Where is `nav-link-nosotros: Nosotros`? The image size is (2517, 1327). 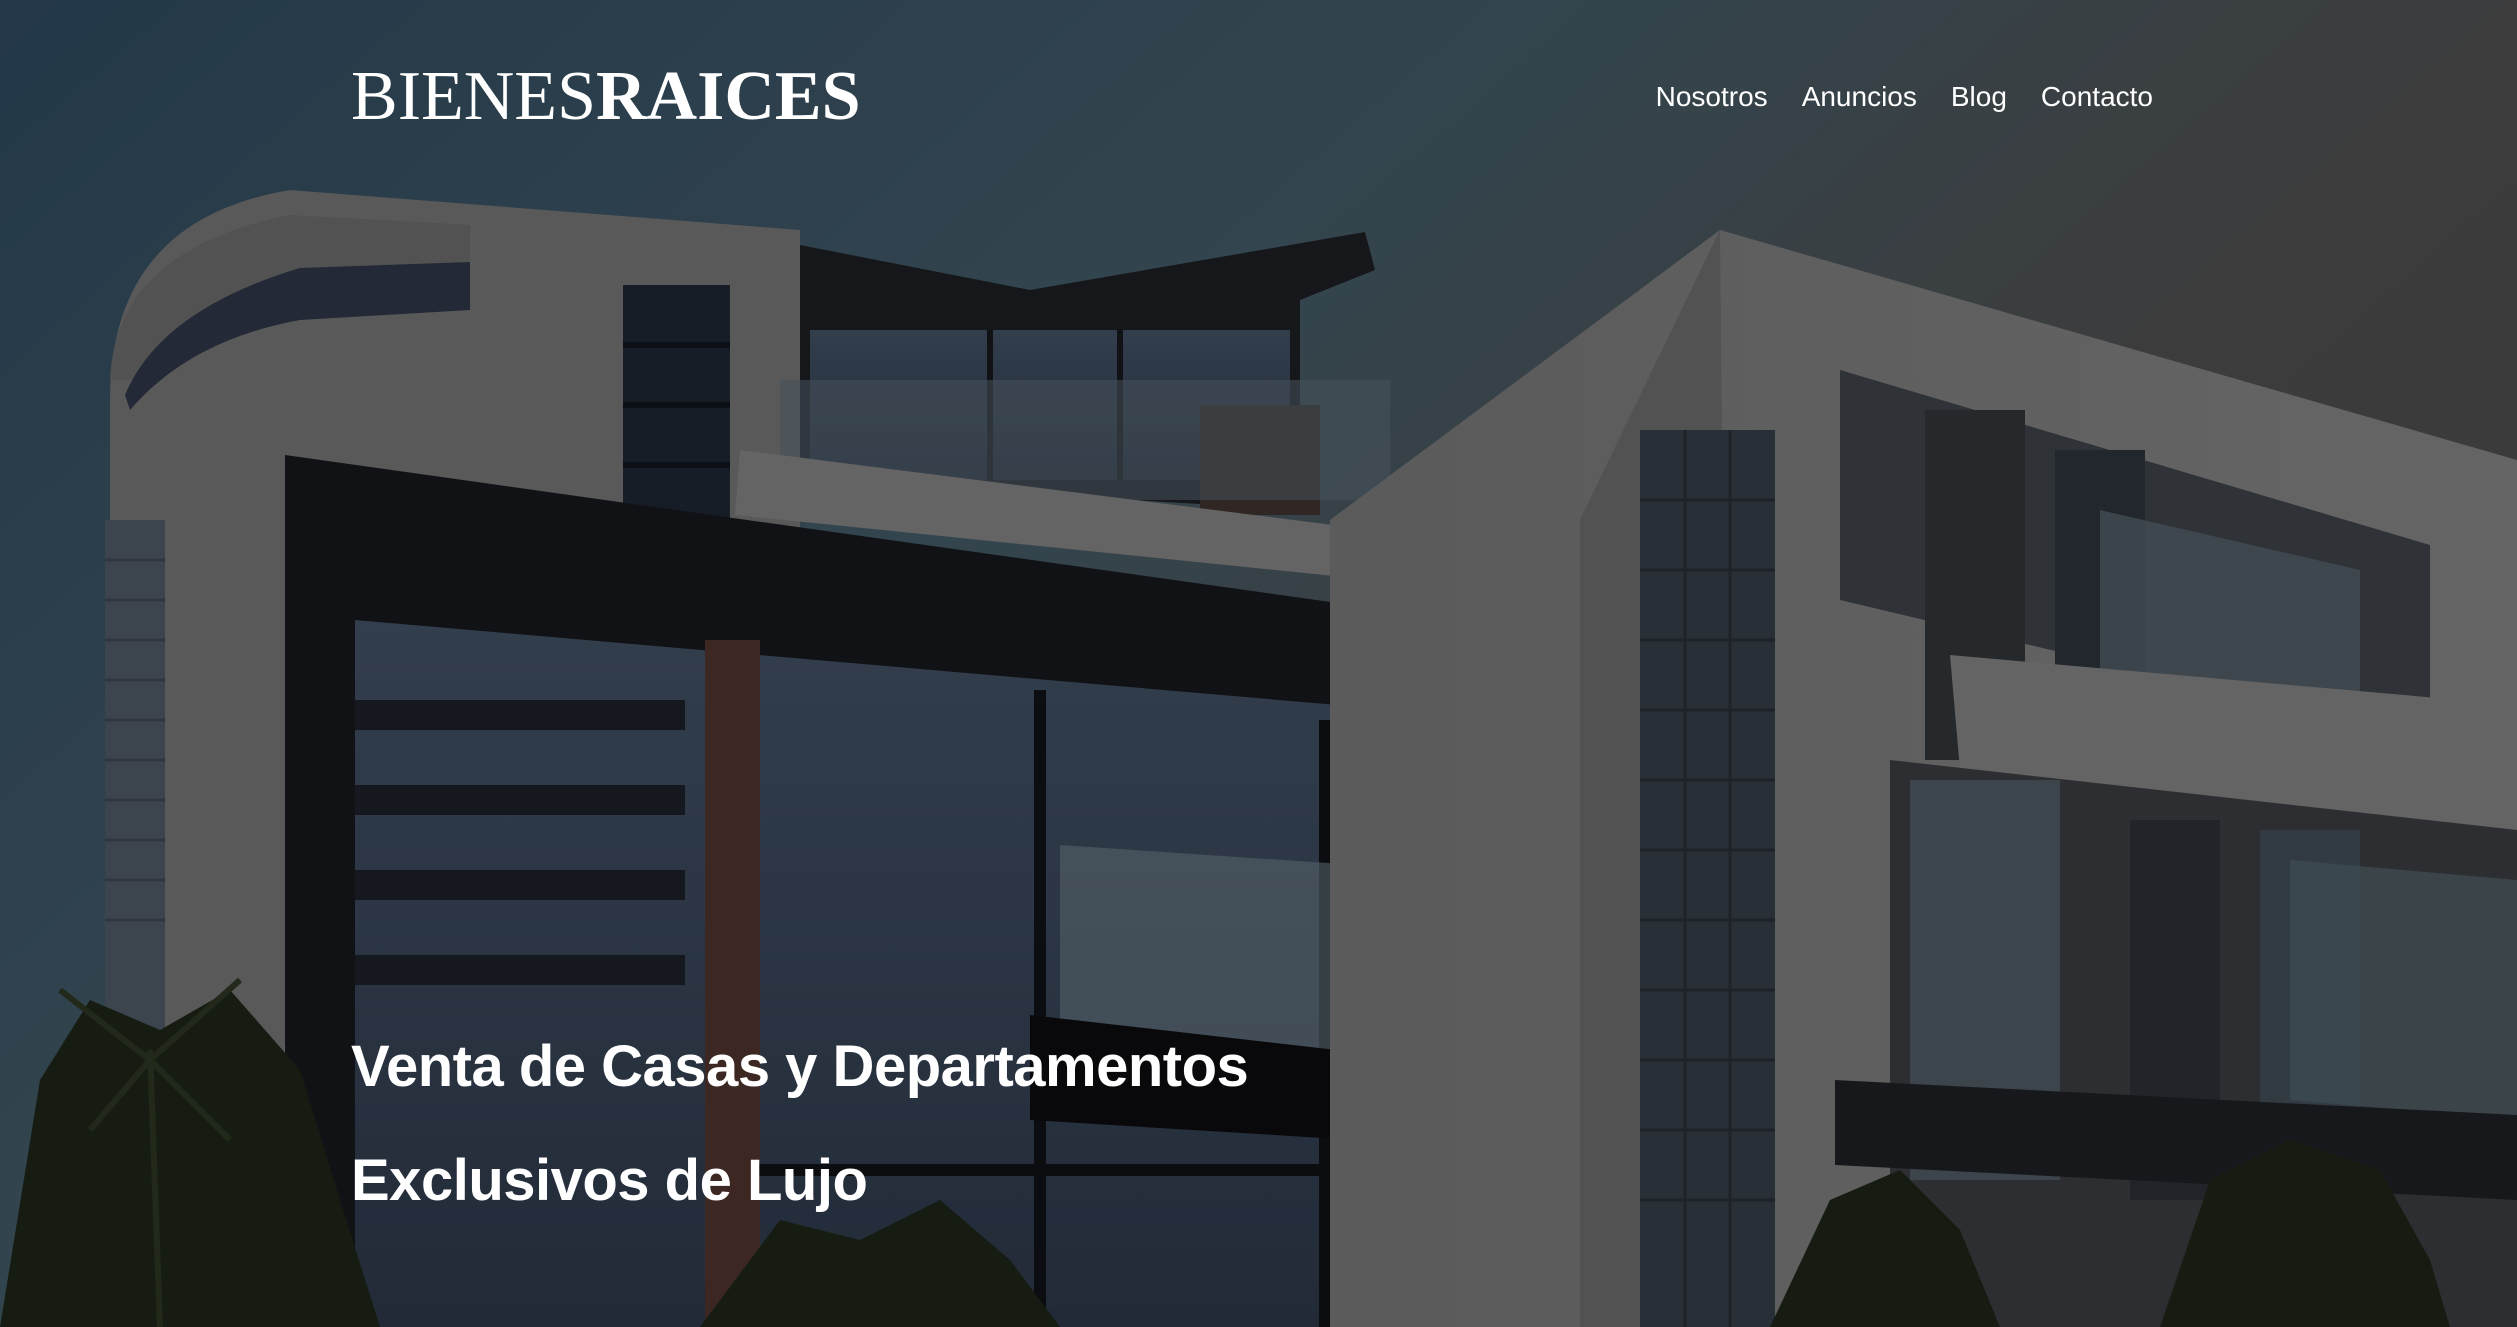
nav-link-nosotros: Nosotros is located at coordinates (1712, 97).